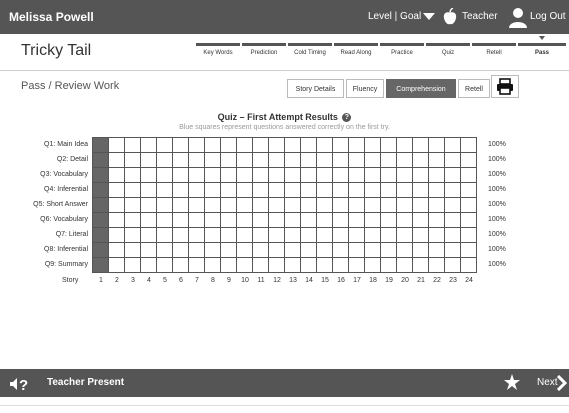 The image size is (569, 413). Describe the element at coordinates (64, 174) in the screenshot. I see `quiz-row-label: Q3: Vocabulary` at that location.